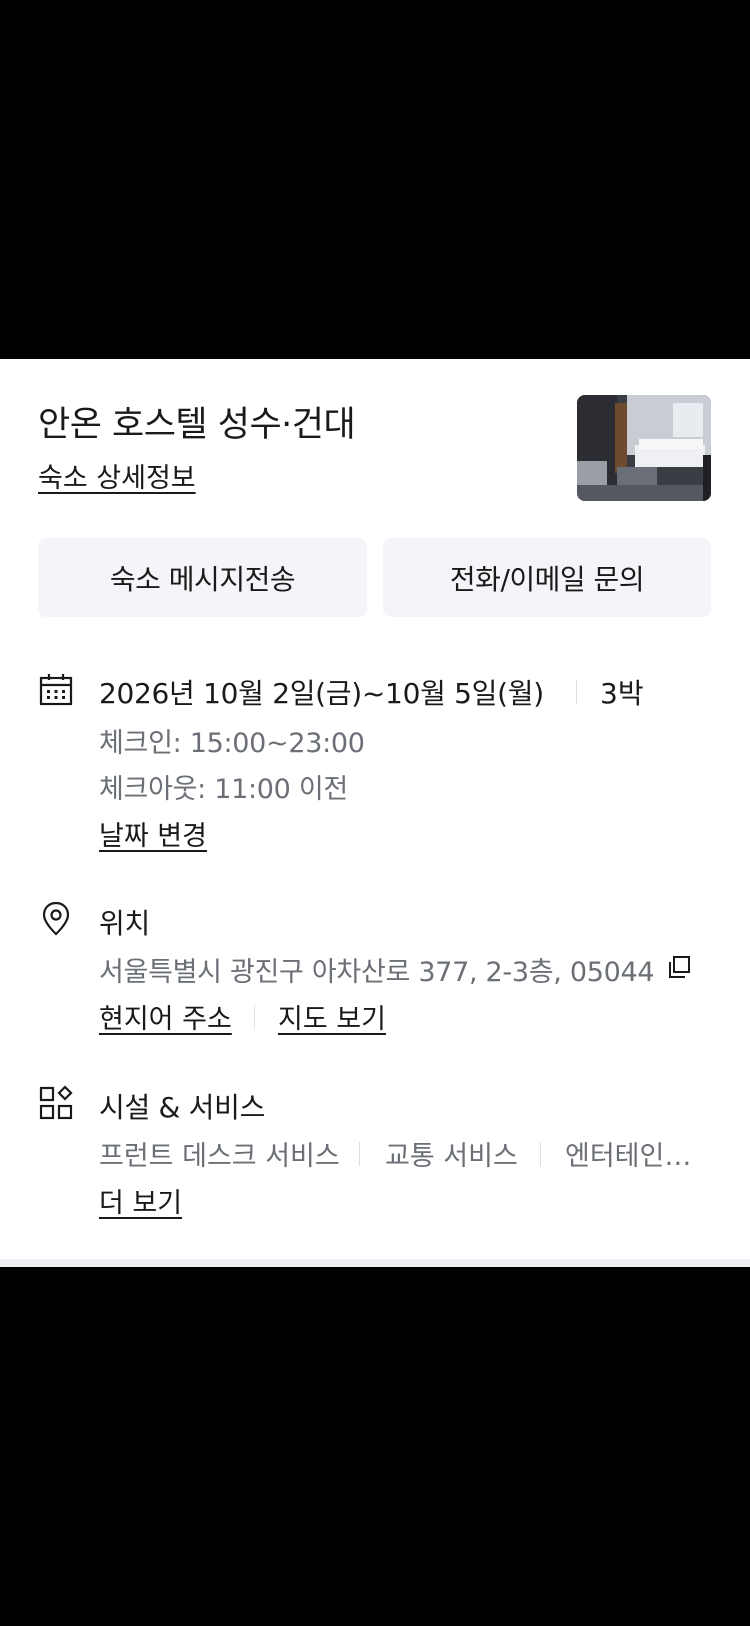  Describe the element at coordinates (321, 693) in the screenshot. I see `stay-date-range: 2026년 10월 2일(금)~10월 5일(월)` at that location.